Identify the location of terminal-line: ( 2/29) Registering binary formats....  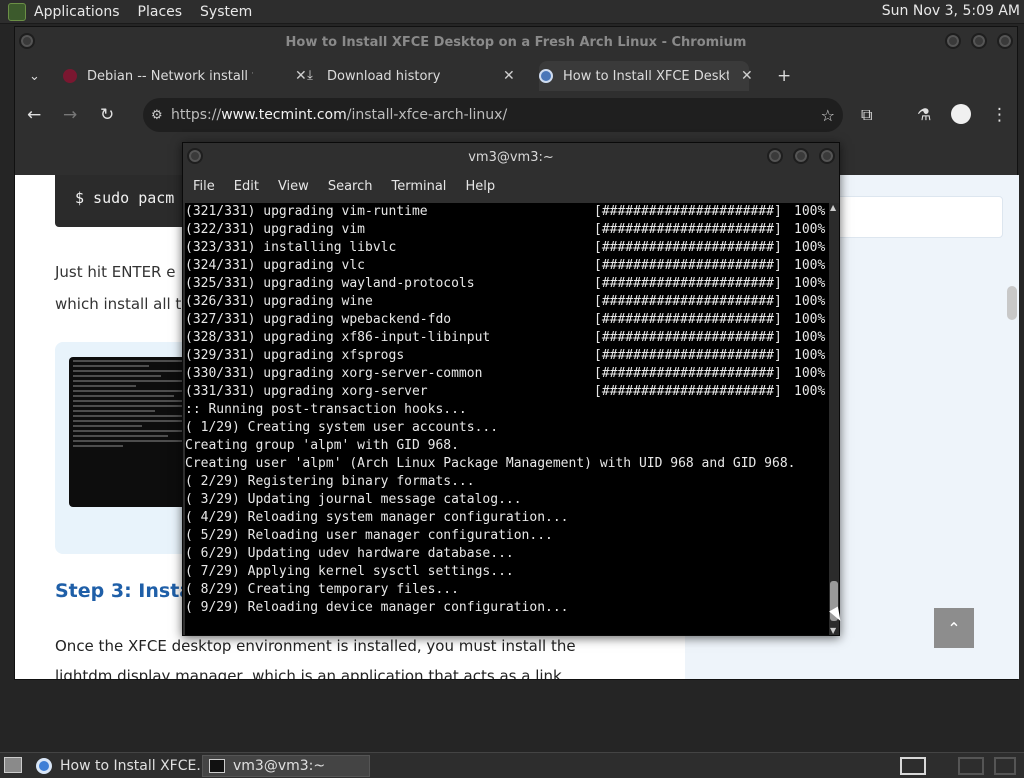
(330, 481).